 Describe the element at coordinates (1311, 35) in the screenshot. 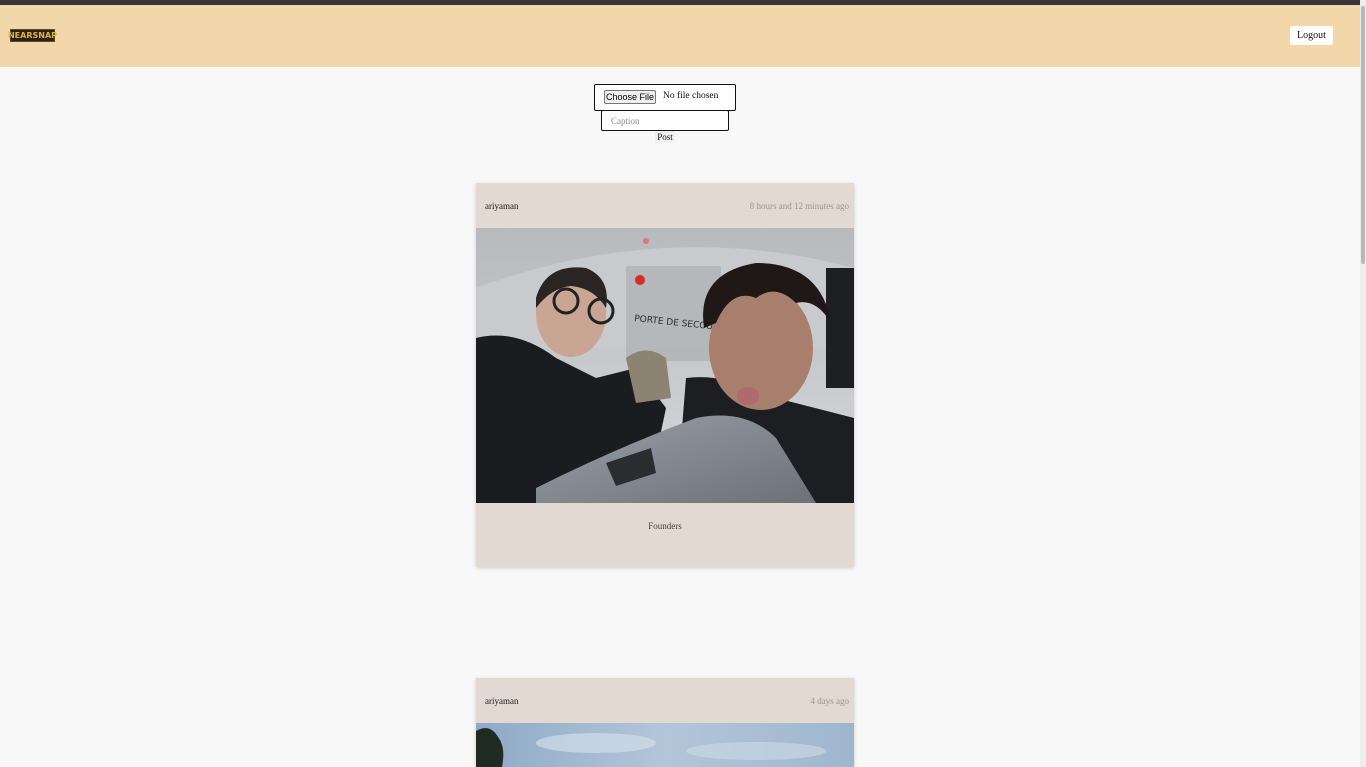

I see `logout-button: Logout` at that location.